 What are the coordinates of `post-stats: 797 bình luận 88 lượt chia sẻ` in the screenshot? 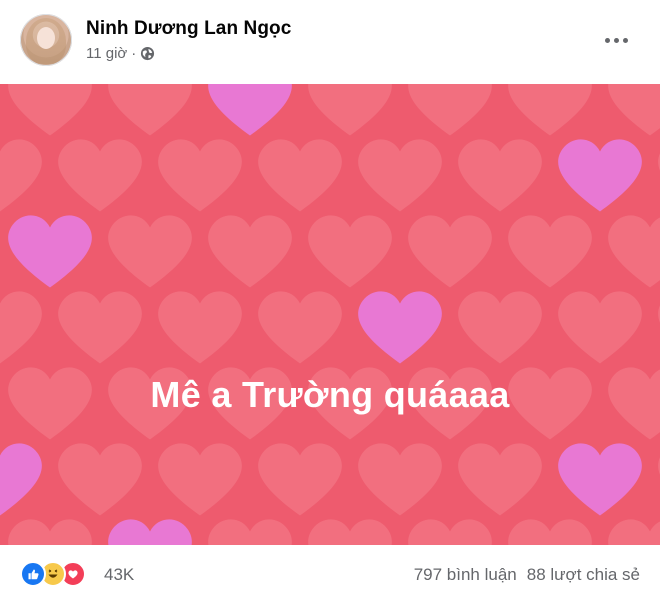 It's located at (527, 575).